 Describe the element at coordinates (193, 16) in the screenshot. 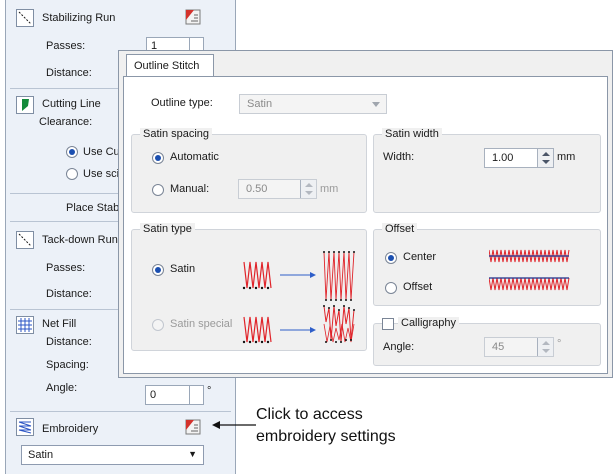

I see `settings-sheet-icon` at that location.